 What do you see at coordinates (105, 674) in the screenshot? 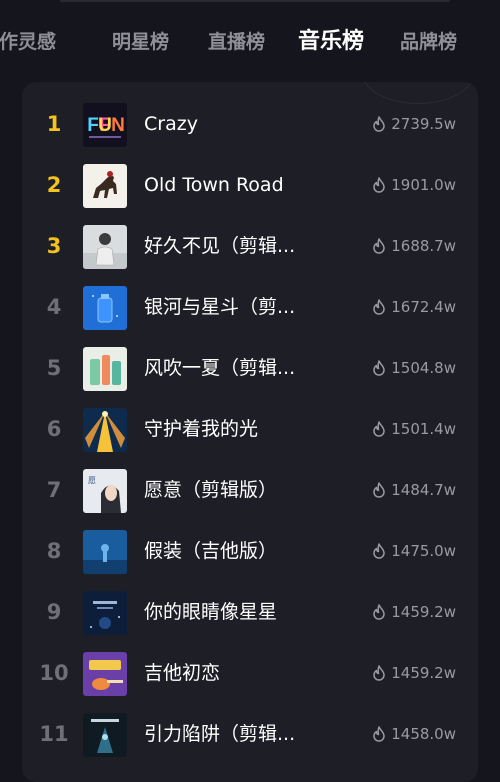
I see `purple-guitar-cover-art` at bounding box center [105, 674].